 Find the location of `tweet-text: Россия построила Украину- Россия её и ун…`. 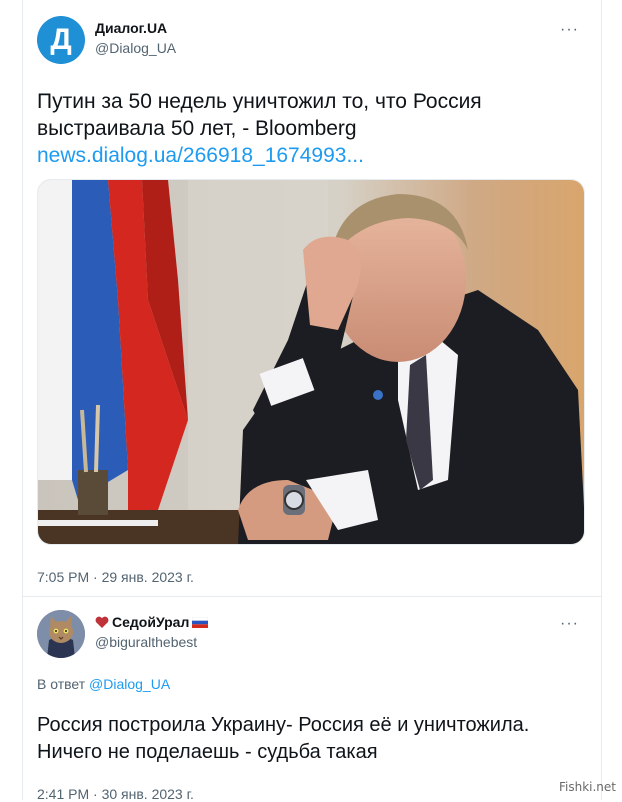

tweet-text: Россия построила Украину- Россия её и ун… is located at coordinates (283, 738).